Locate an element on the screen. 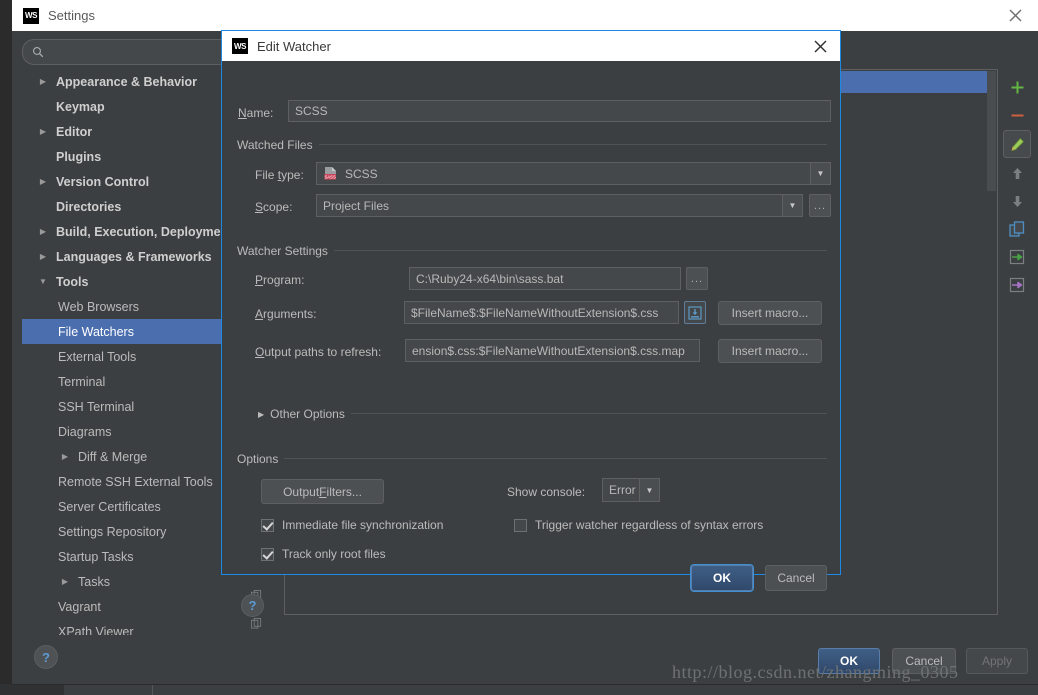  move-up-button is located at coordinates (1017, 173).